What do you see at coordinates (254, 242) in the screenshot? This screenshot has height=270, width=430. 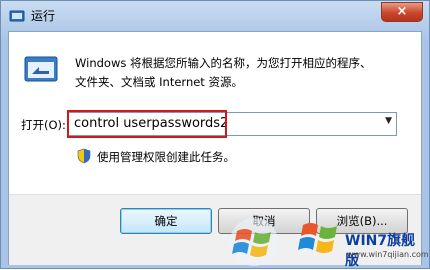 I see `windows-logo-watermark-icon` at bounding box center [254, 242].